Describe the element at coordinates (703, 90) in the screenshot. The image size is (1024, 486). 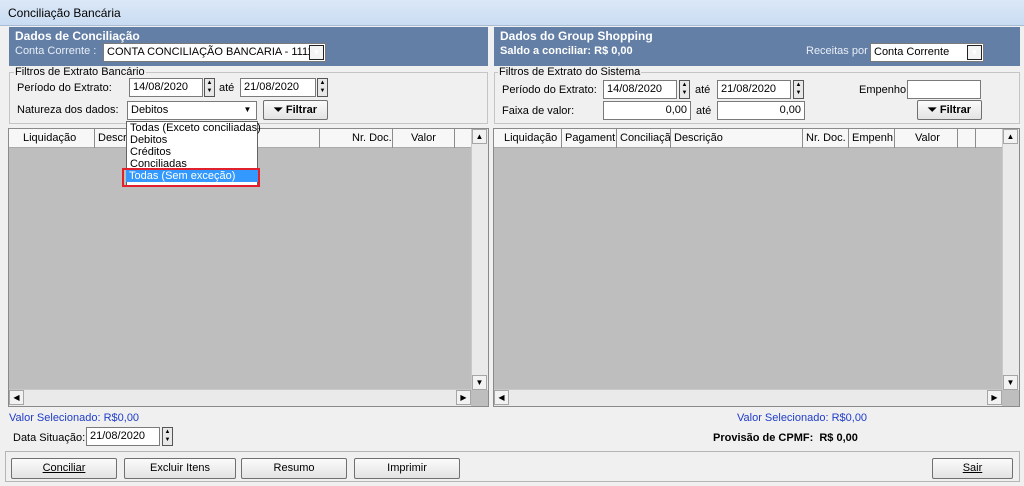
I see `right-ate-label: até` at that location.